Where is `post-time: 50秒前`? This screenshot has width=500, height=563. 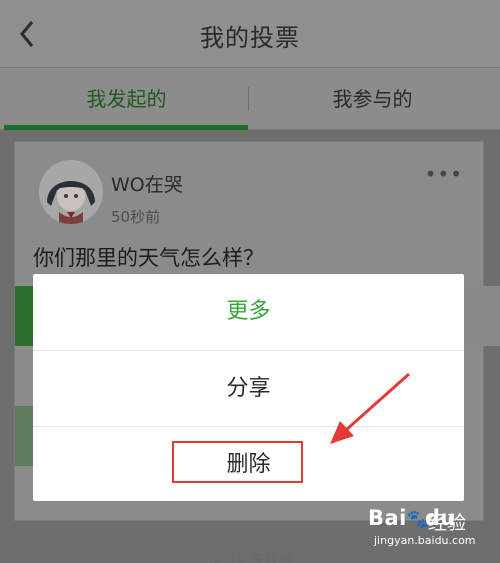 post-time: 50秒前 is located at coordinates (136, 217).